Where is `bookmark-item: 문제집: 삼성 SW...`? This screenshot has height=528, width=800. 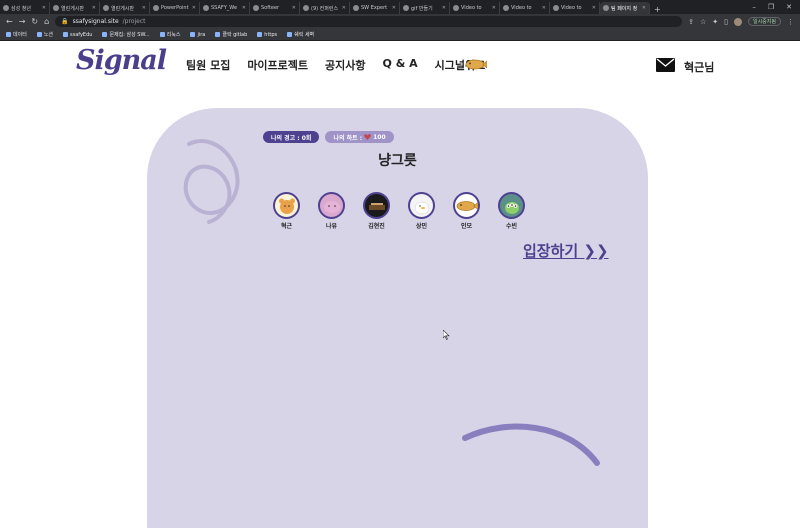 bookmark-item: 문제집: 삼성 SW... is located at coordinates (126, 34).